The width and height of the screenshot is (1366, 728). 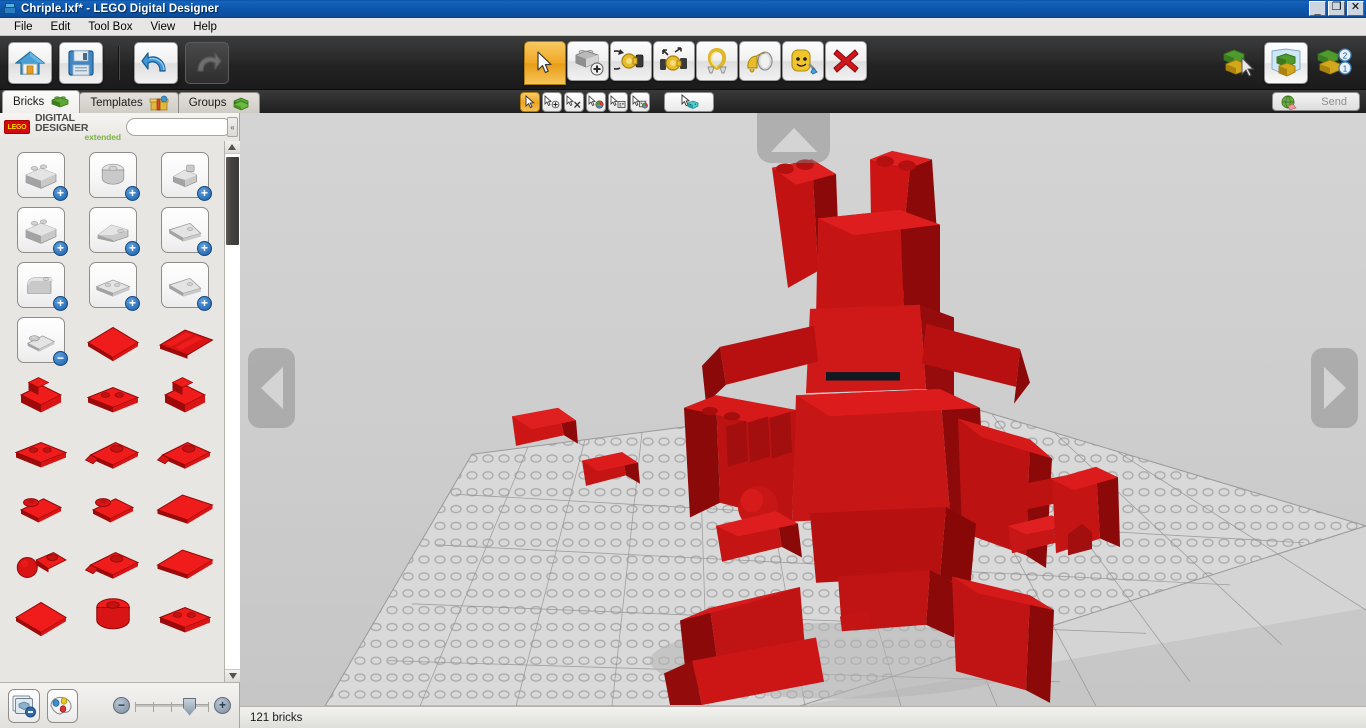 I want to click on select-same-shape-tool, so click(x=618, y=102).